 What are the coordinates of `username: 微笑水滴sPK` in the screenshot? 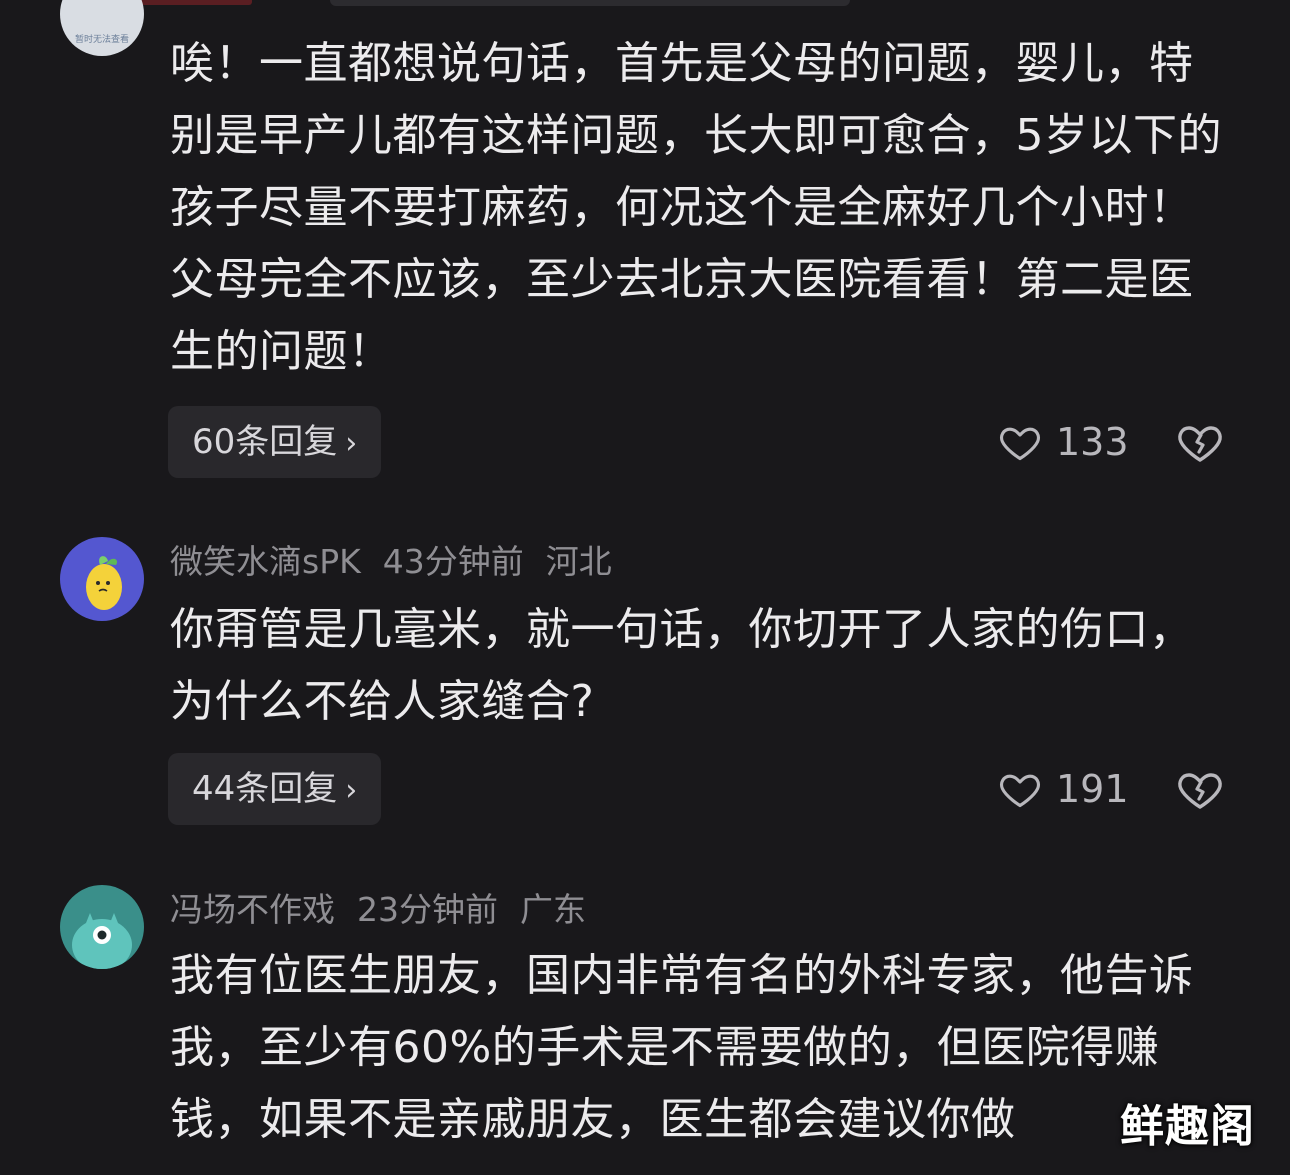 It's located at (265, 561).